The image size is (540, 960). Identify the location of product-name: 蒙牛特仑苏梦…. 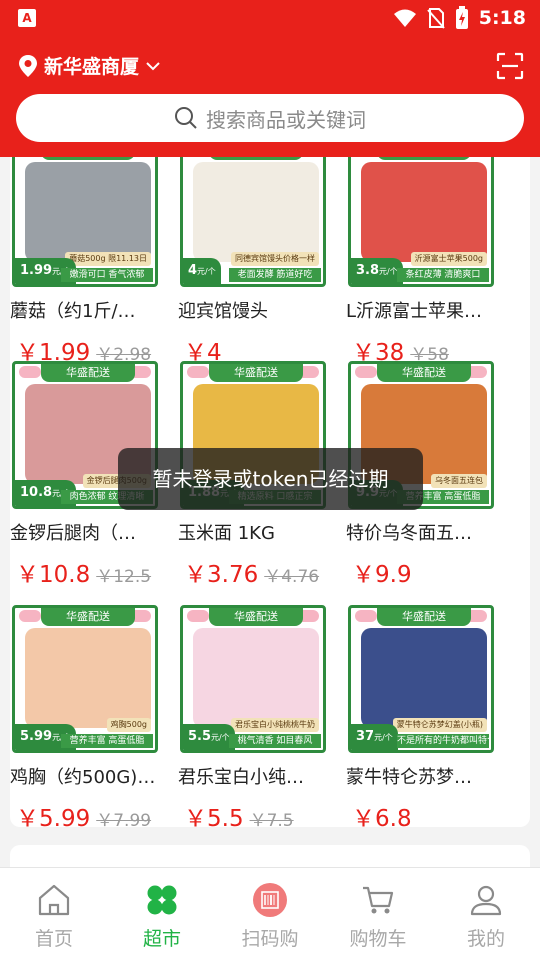
(409, 777).